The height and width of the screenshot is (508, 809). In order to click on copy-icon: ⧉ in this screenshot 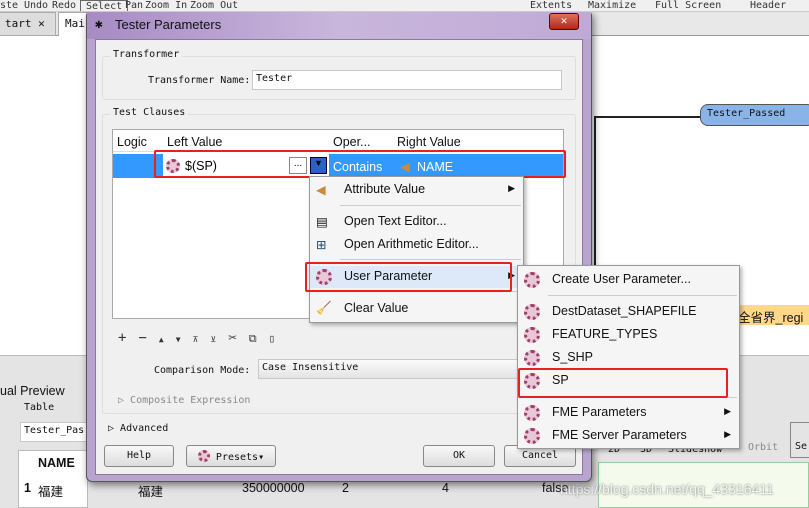, I will do `click(258, 338)`.